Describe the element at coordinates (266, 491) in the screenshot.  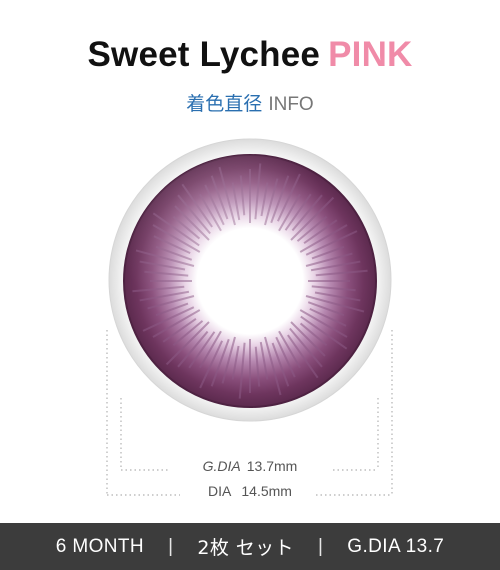
I see `dia-value: 14.5mm` at that location.